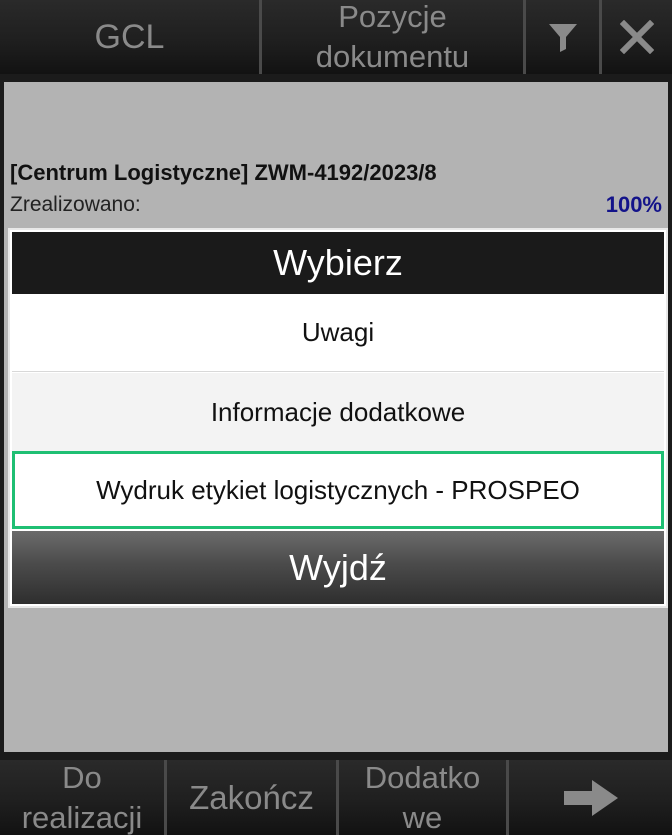 Image resolution: width=672 pixels, height=835 pixels. I want to click on option-label: Informacje dodatkowe, so click(338, 411).